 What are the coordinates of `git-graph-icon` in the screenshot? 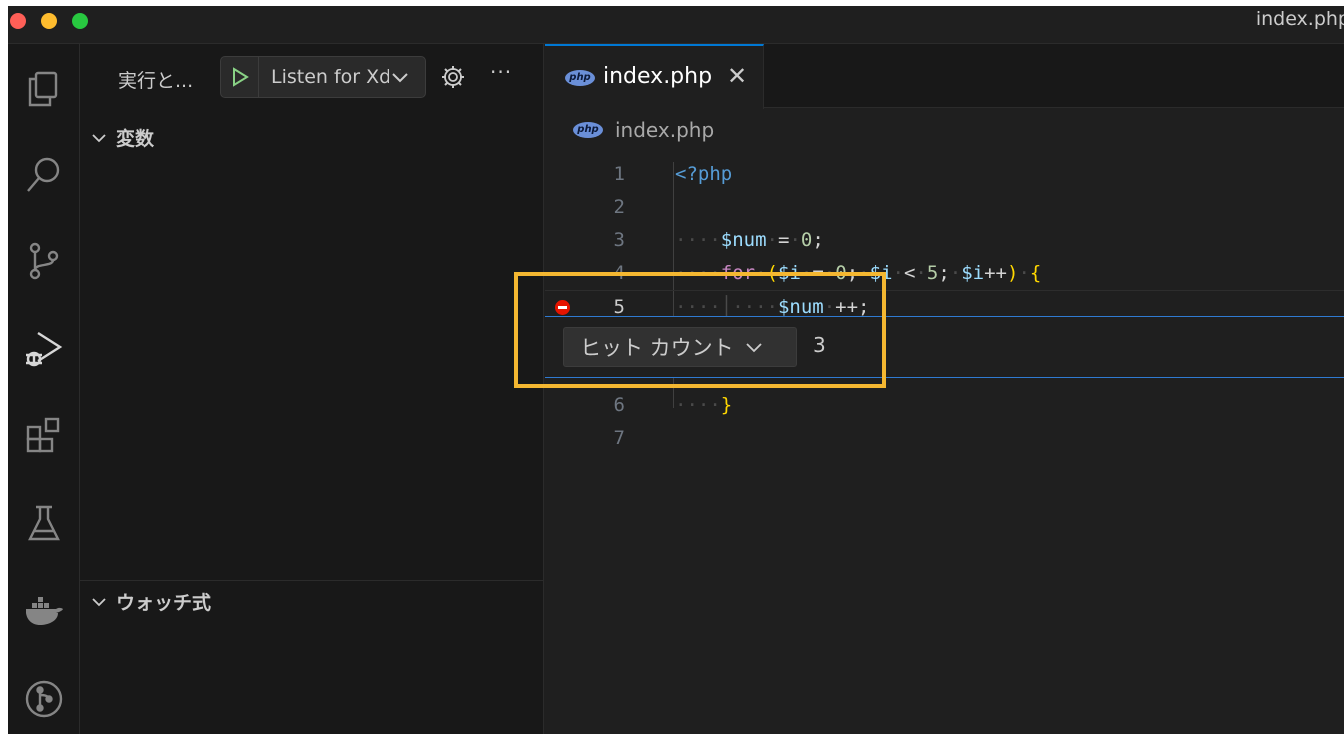 It's located at (44, 699).